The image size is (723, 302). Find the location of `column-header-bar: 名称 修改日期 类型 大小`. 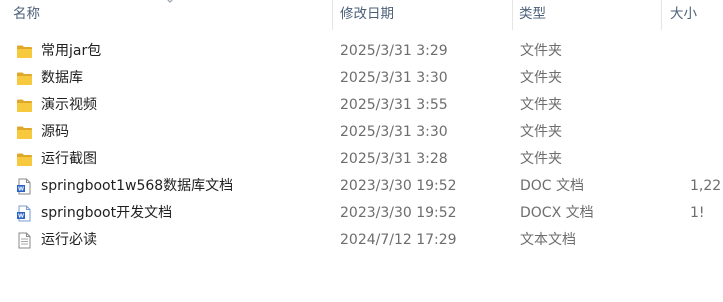

column-header-bar: 名称 修改日期 类型 大小 is located at coordinates (361, 15).